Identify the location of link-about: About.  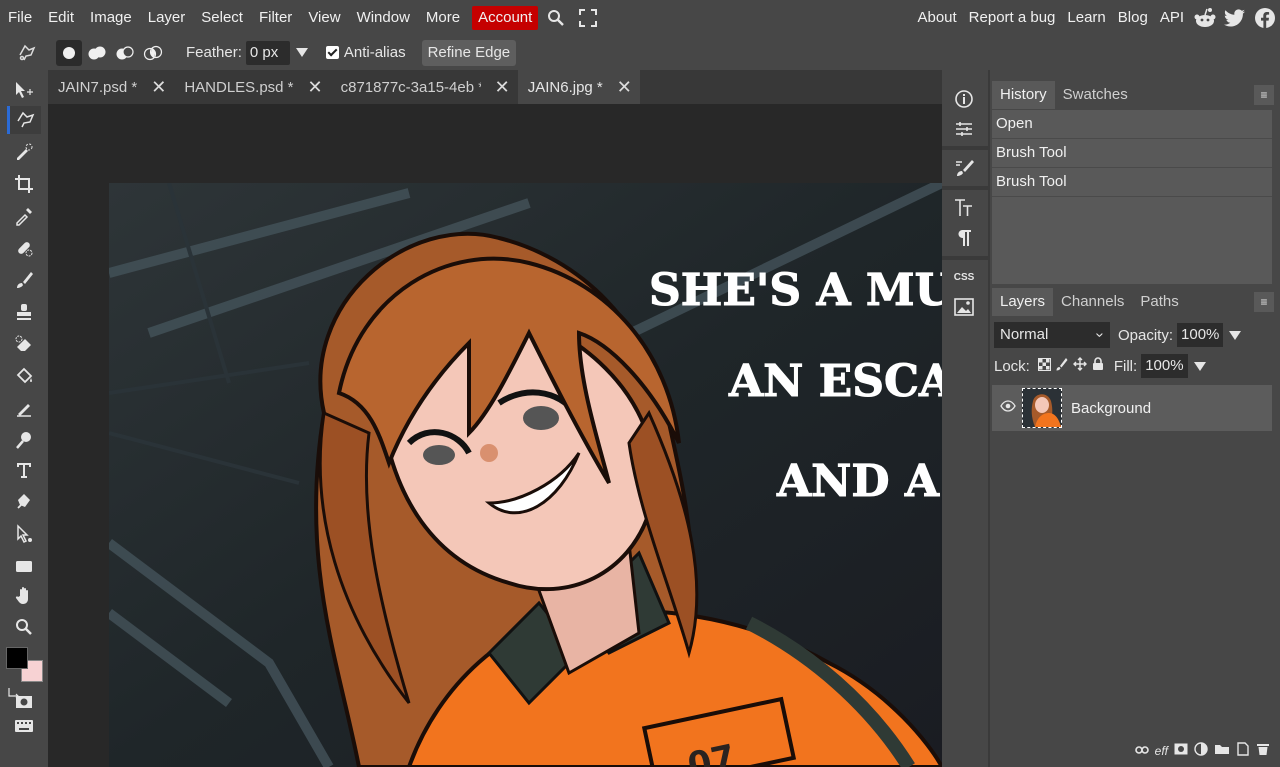
(936, 18).